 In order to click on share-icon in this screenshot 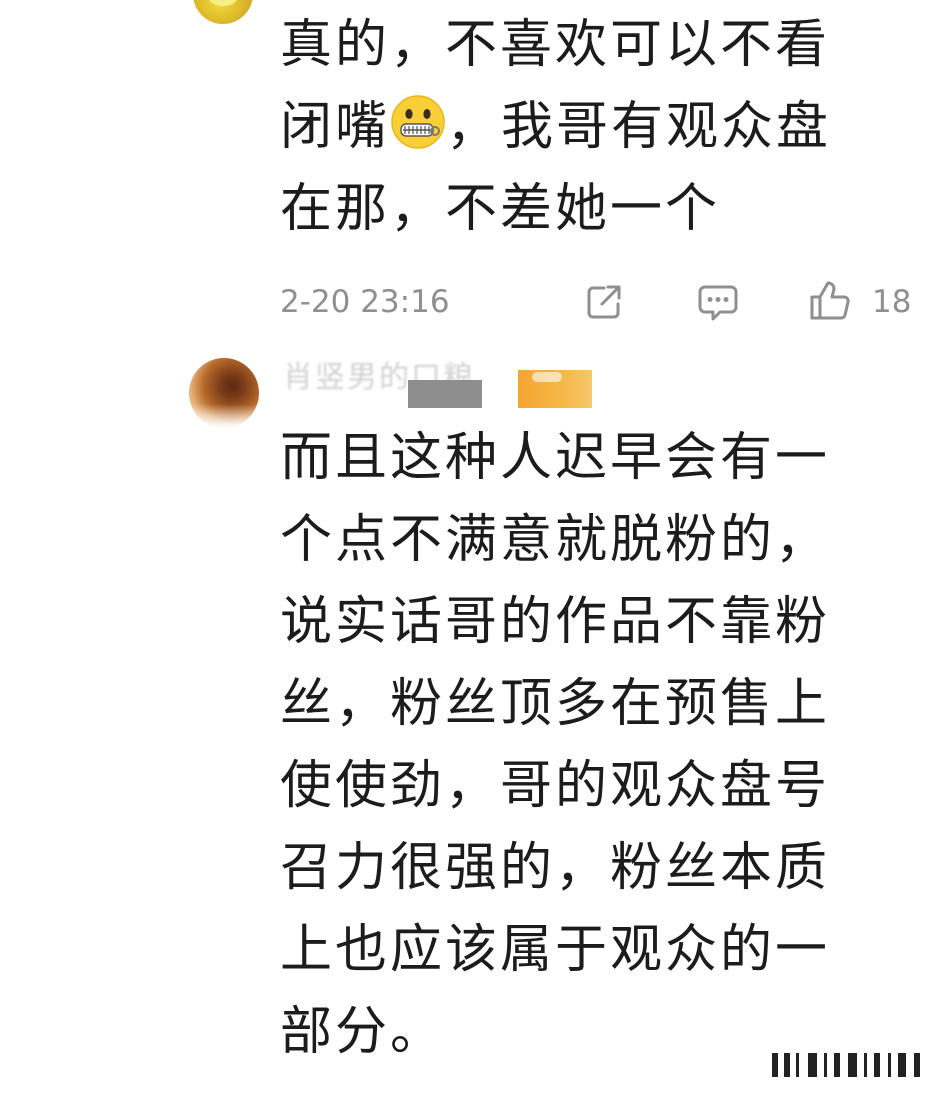, I will do `click(604, 302)`.